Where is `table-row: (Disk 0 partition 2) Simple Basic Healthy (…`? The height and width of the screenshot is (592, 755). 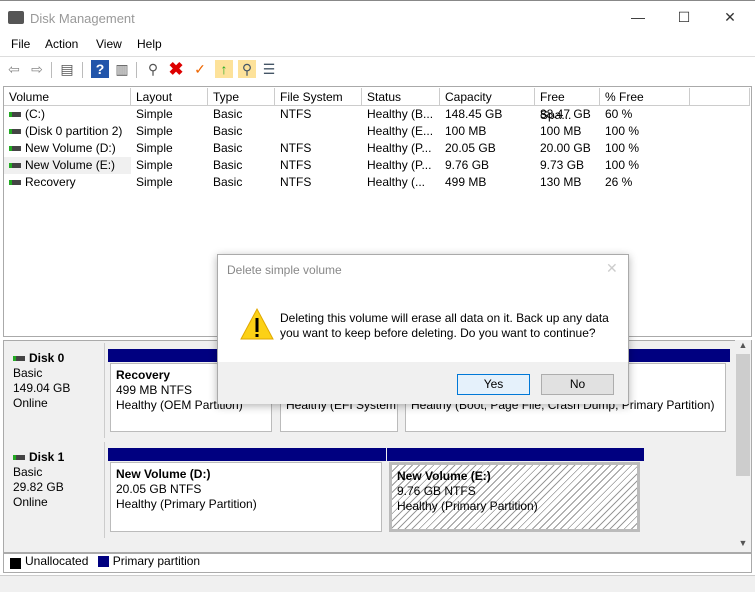
table-row: (Disk 0 partition 2) Simple Basic Healthy (… is located at coordinates (354, 131).